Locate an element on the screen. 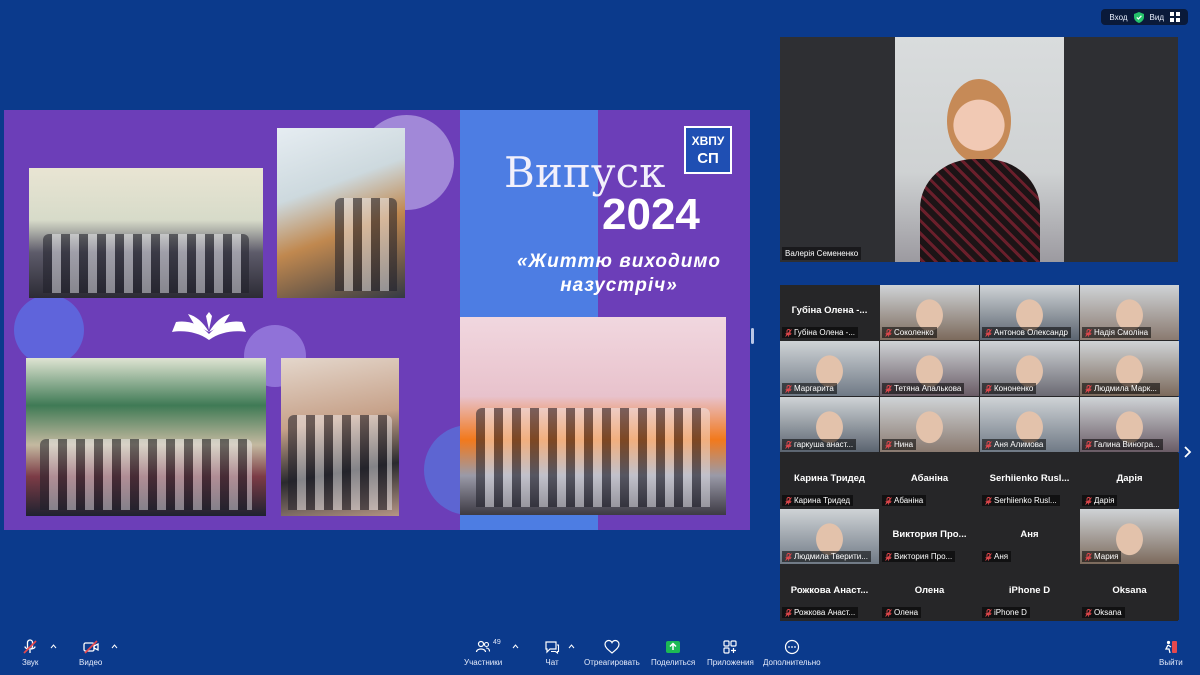 This screenshot has height=675, width=1200. participant-tile: Мария is located at coordinates (1129, 536).